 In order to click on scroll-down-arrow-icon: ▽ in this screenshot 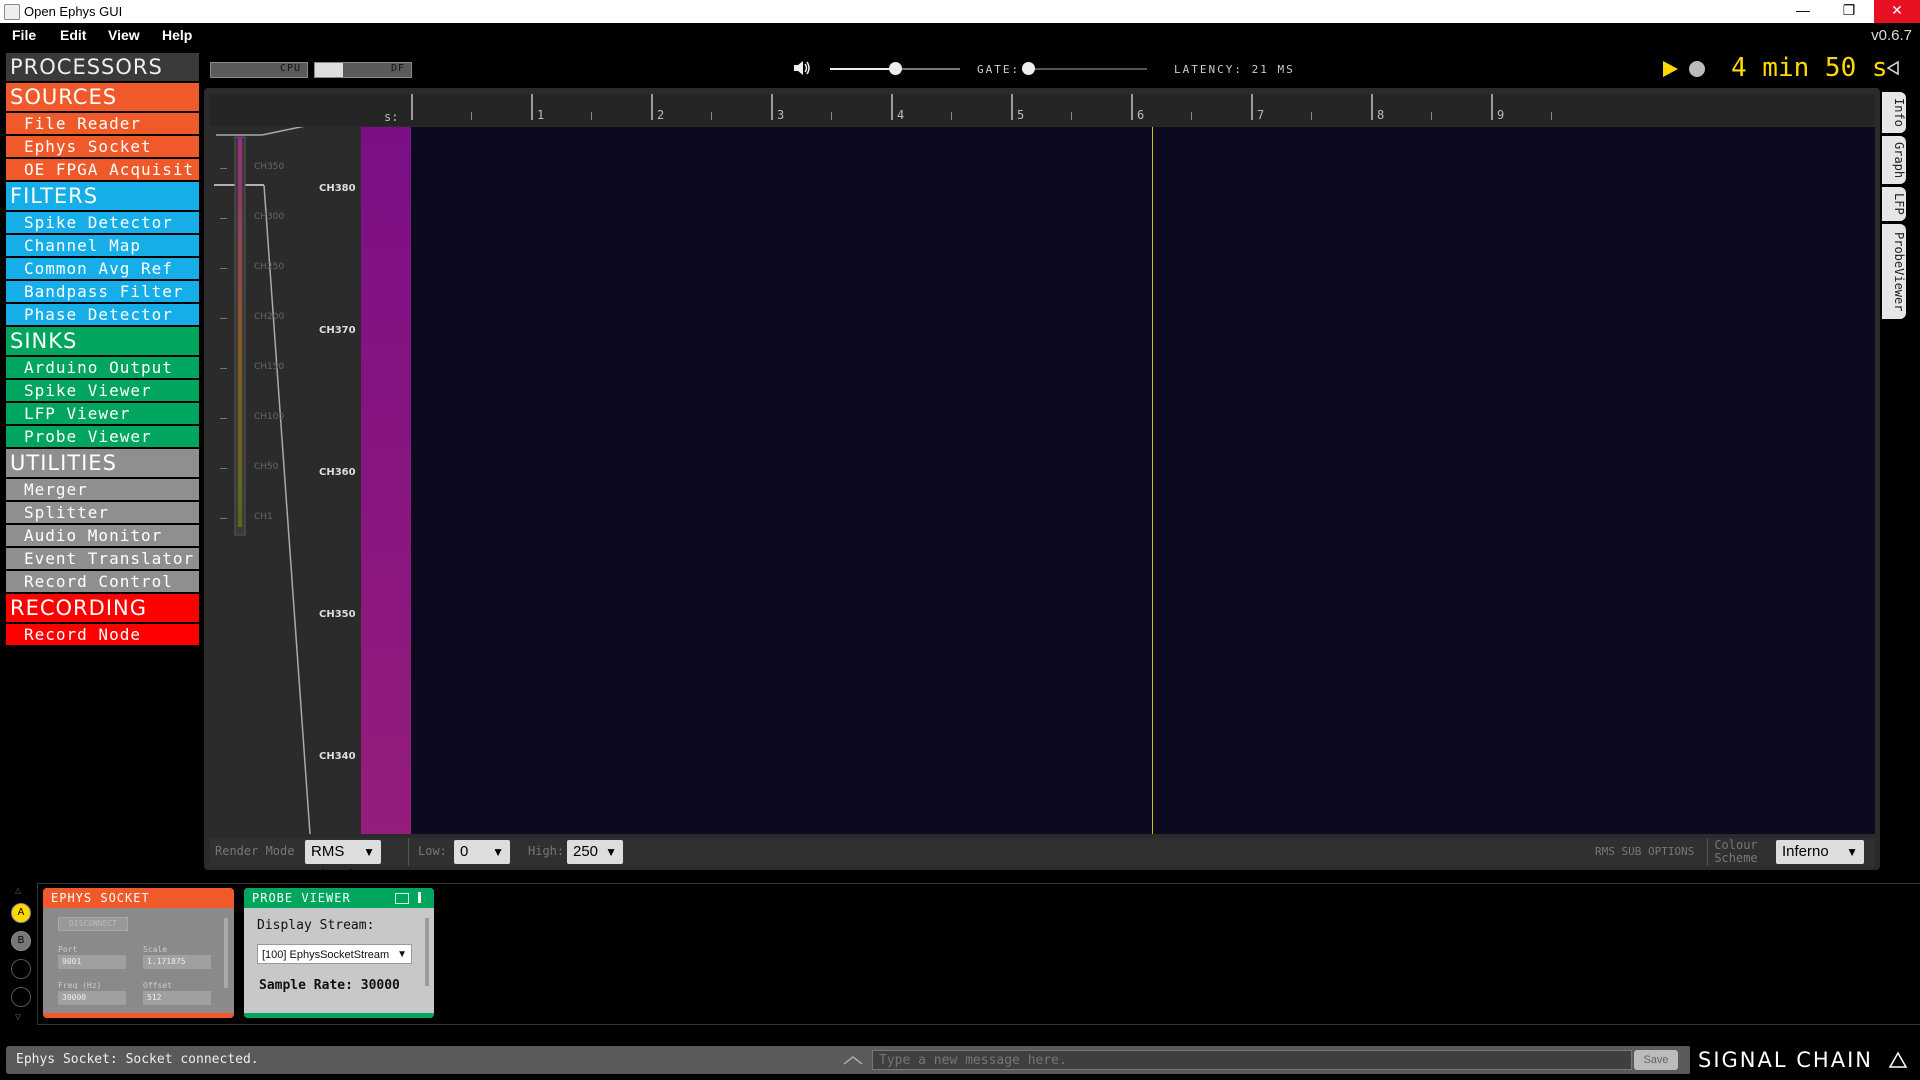, I will do `click(18, 1017)`.